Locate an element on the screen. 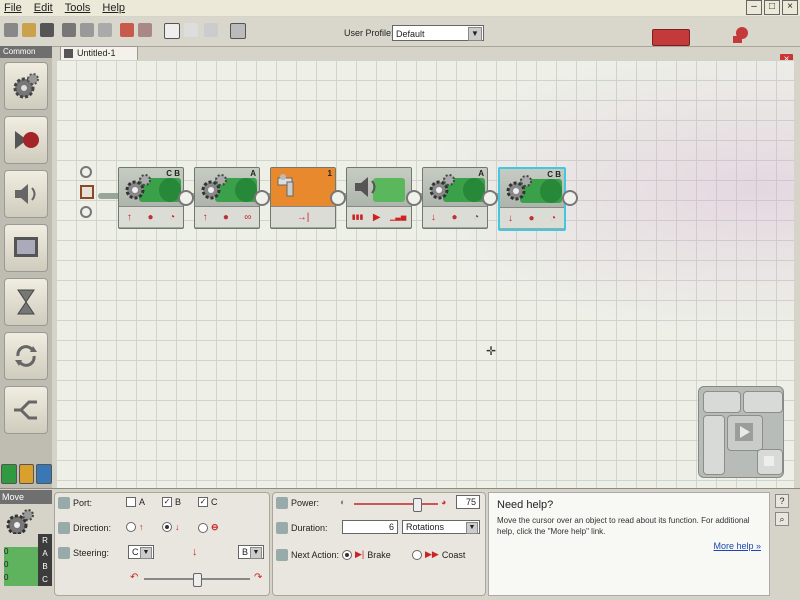 The image size is (800, 600). new-file-icon is located at coordinates (11, 30).